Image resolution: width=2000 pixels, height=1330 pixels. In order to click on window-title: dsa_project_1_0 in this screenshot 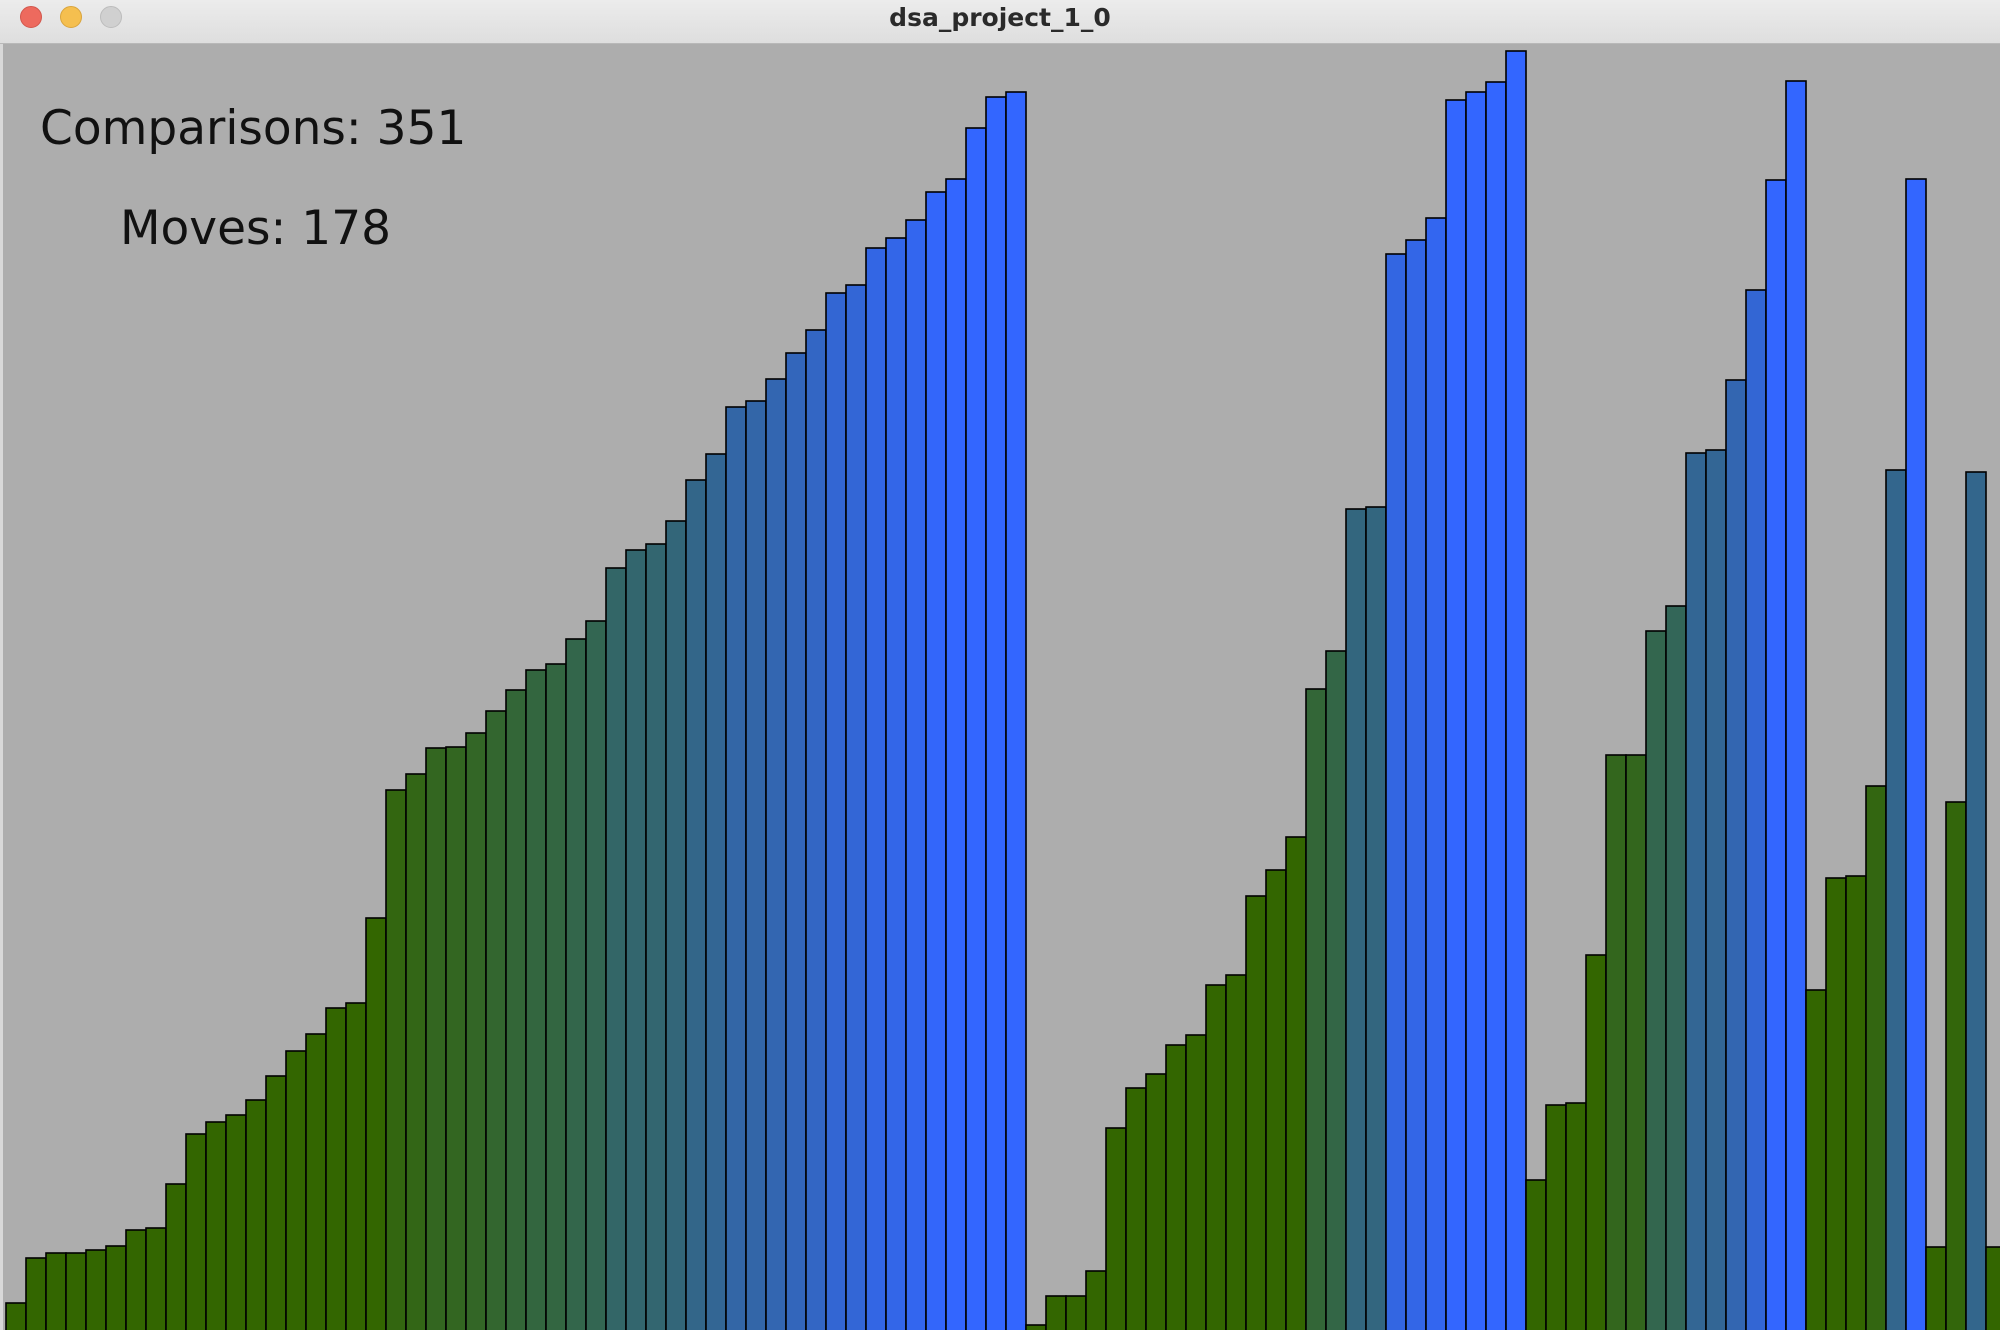, I will do `click(1000, 17)`.